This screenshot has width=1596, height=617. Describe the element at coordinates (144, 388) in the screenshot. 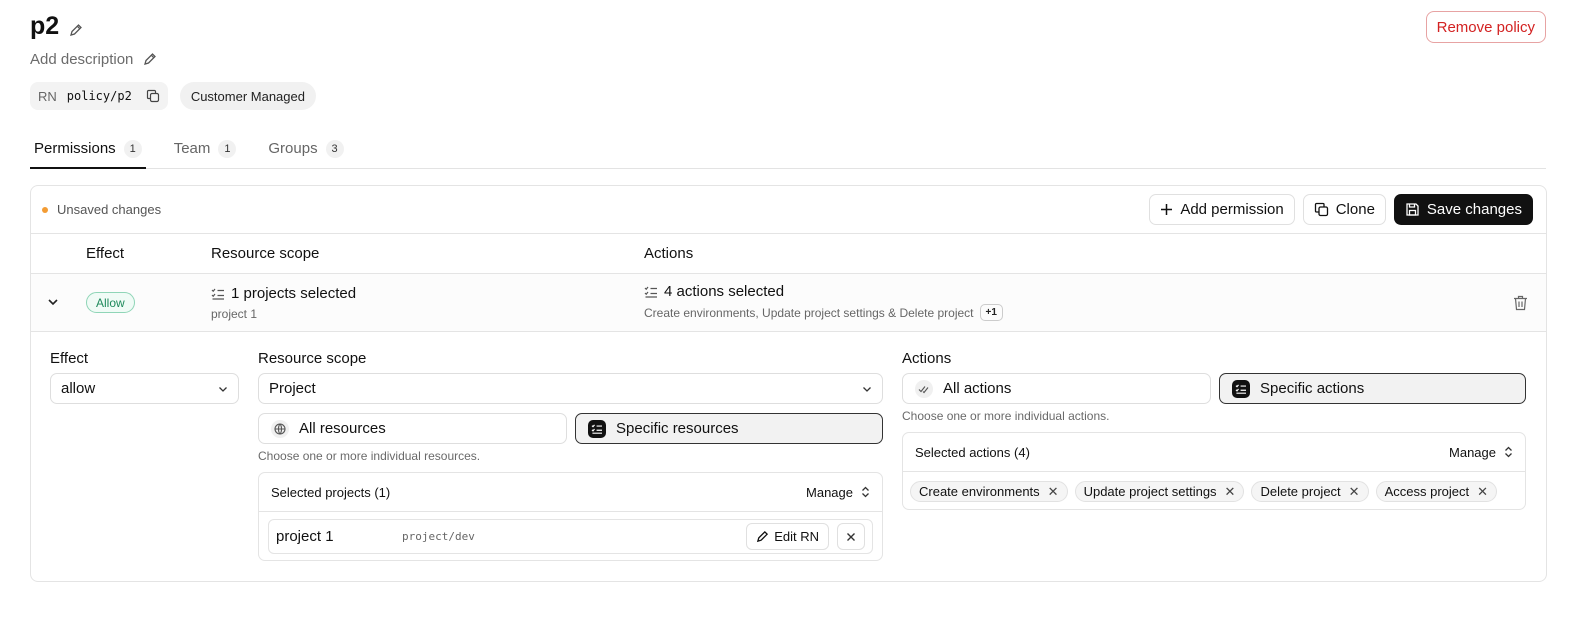

I see `effect-select: allow` at that location.